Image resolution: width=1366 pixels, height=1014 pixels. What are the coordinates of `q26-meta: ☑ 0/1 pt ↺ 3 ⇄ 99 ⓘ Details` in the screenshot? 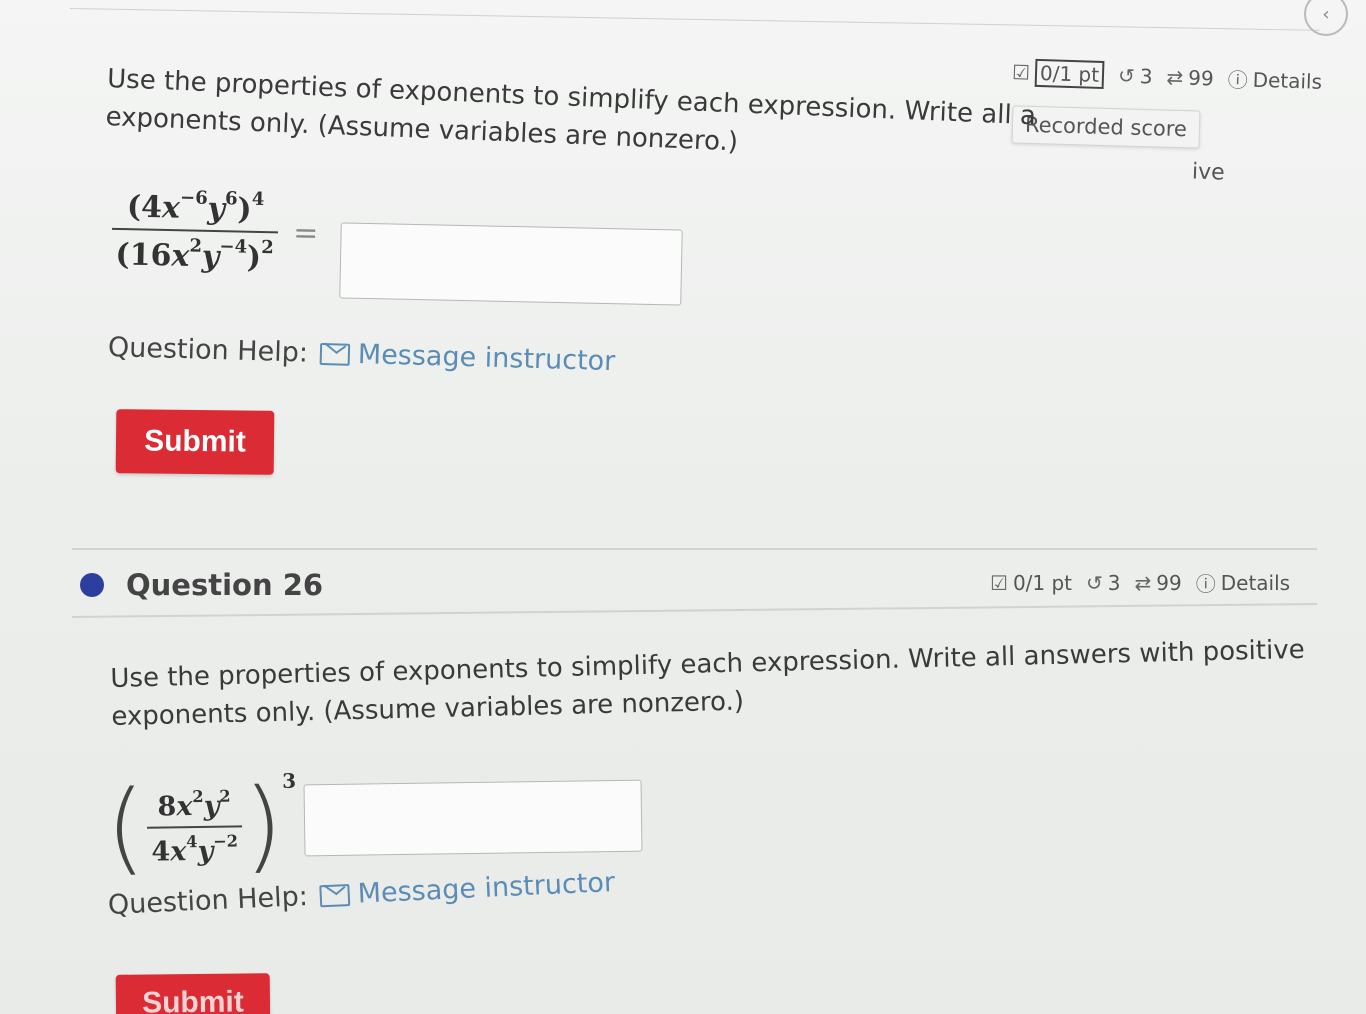 It's located at (1140, 582).